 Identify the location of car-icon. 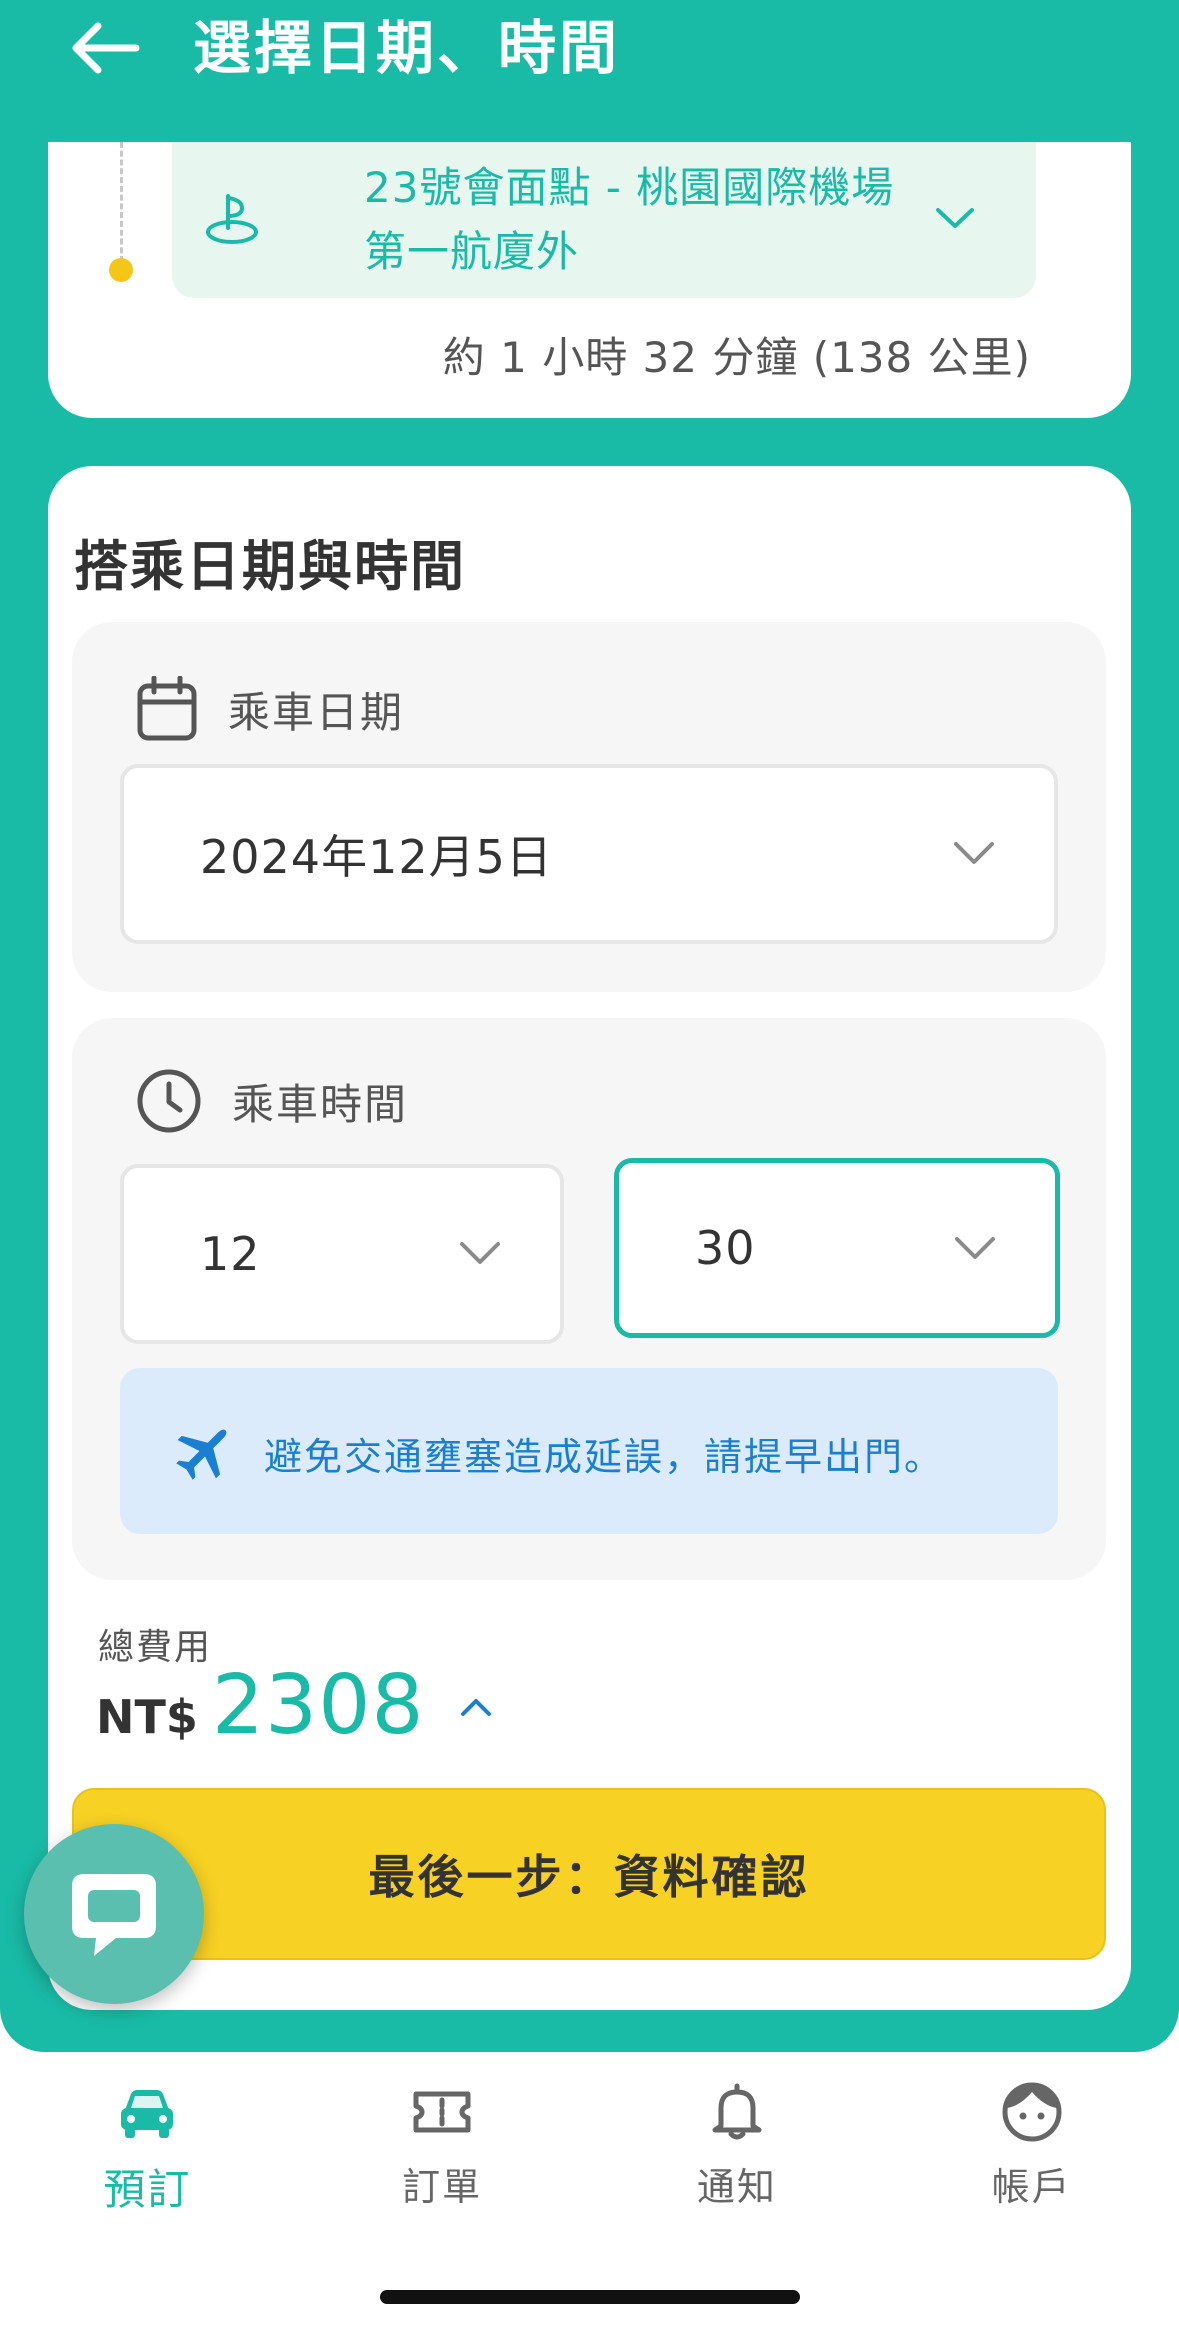
(147, 2114).